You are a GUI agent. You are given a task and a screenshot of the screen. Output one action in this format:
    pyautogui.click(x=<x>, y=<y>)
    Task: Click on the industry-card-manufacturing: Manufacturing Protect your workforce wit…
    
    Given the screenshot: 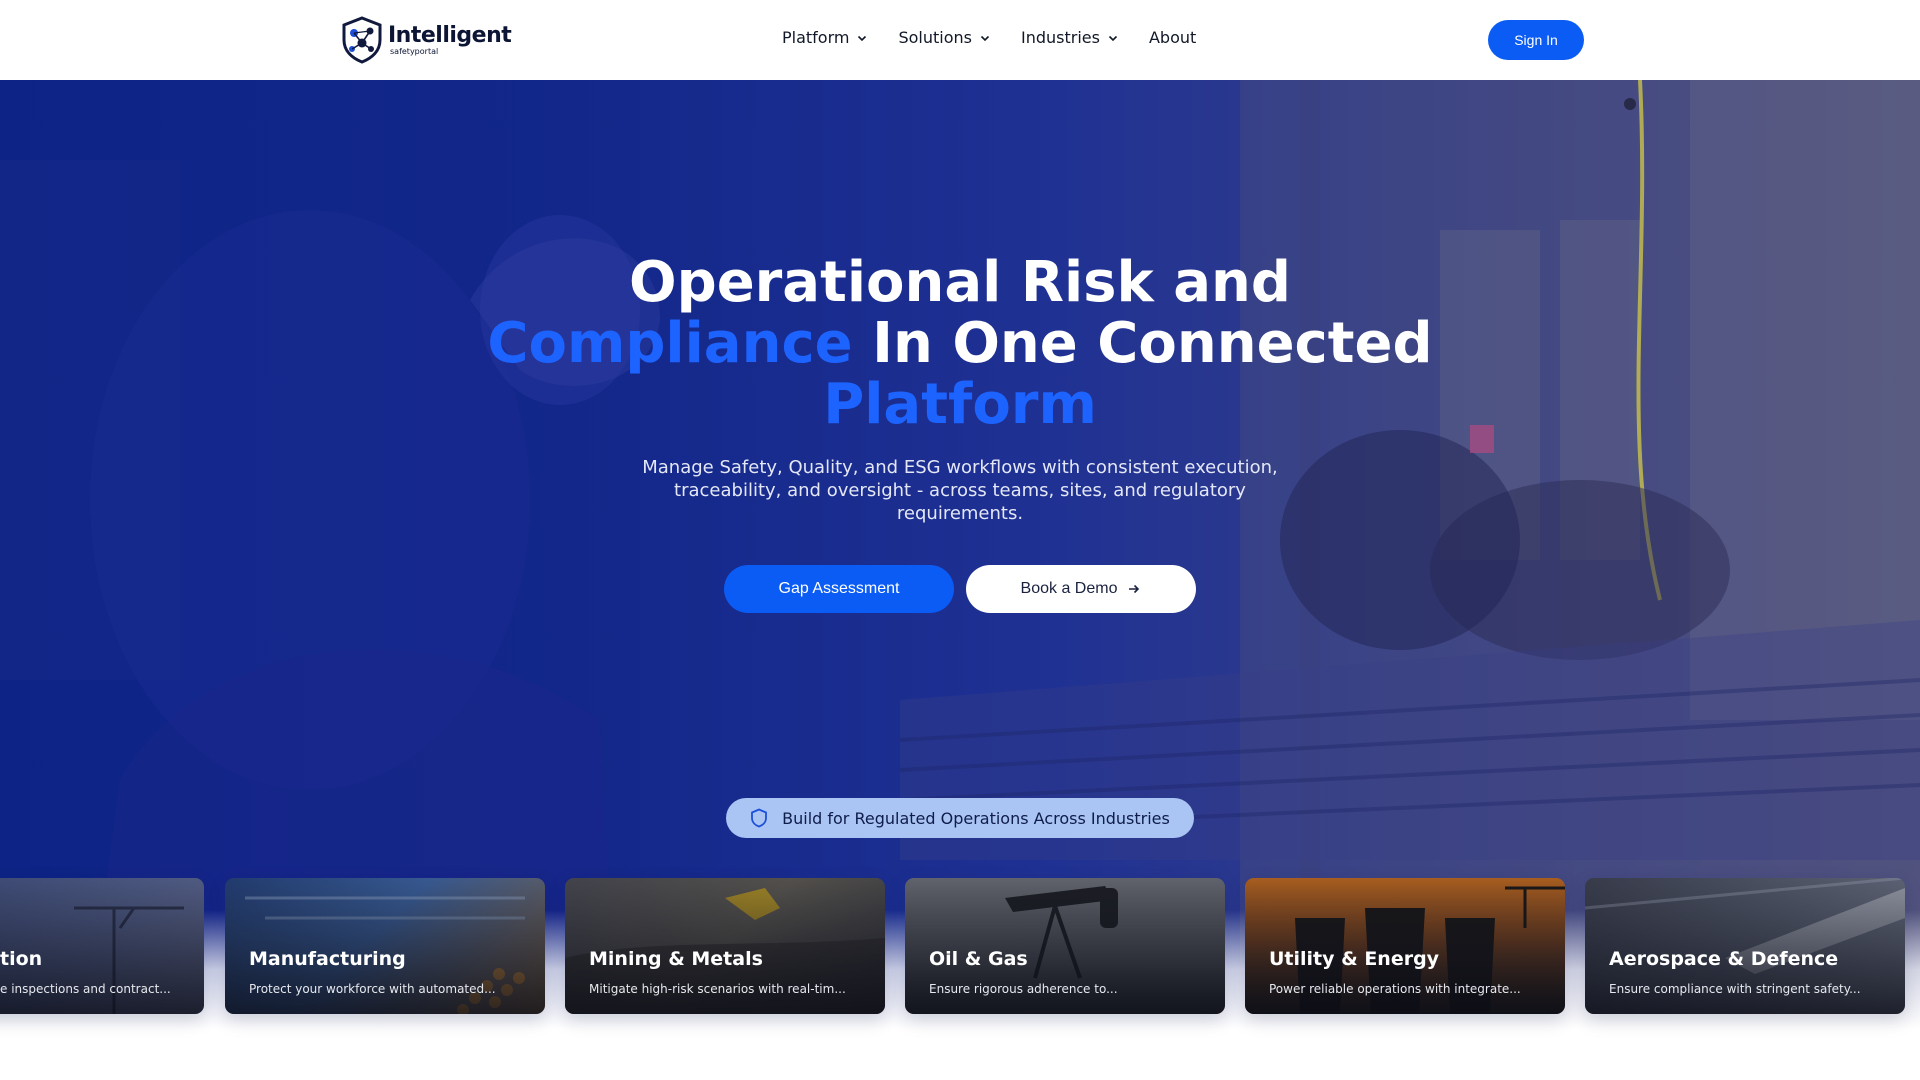 What is the action you would take?
    pyautogui.click(x=385, y=946)
    